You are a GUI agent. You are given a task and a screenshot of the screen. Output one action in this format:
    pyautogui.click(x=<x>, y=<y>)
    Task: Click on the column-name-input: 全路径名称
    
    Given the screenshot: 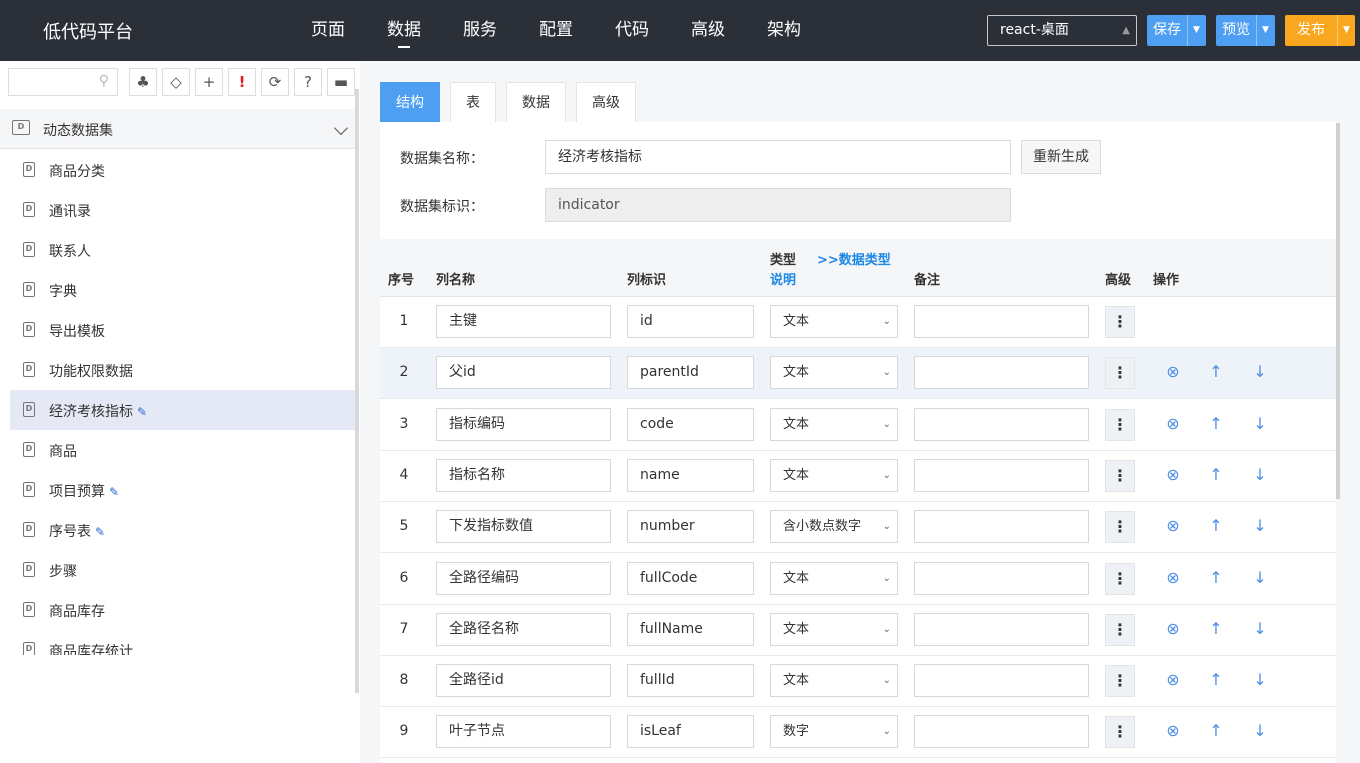 What is the action you would take?
    pyautogui.click(x=523, y=629)
    